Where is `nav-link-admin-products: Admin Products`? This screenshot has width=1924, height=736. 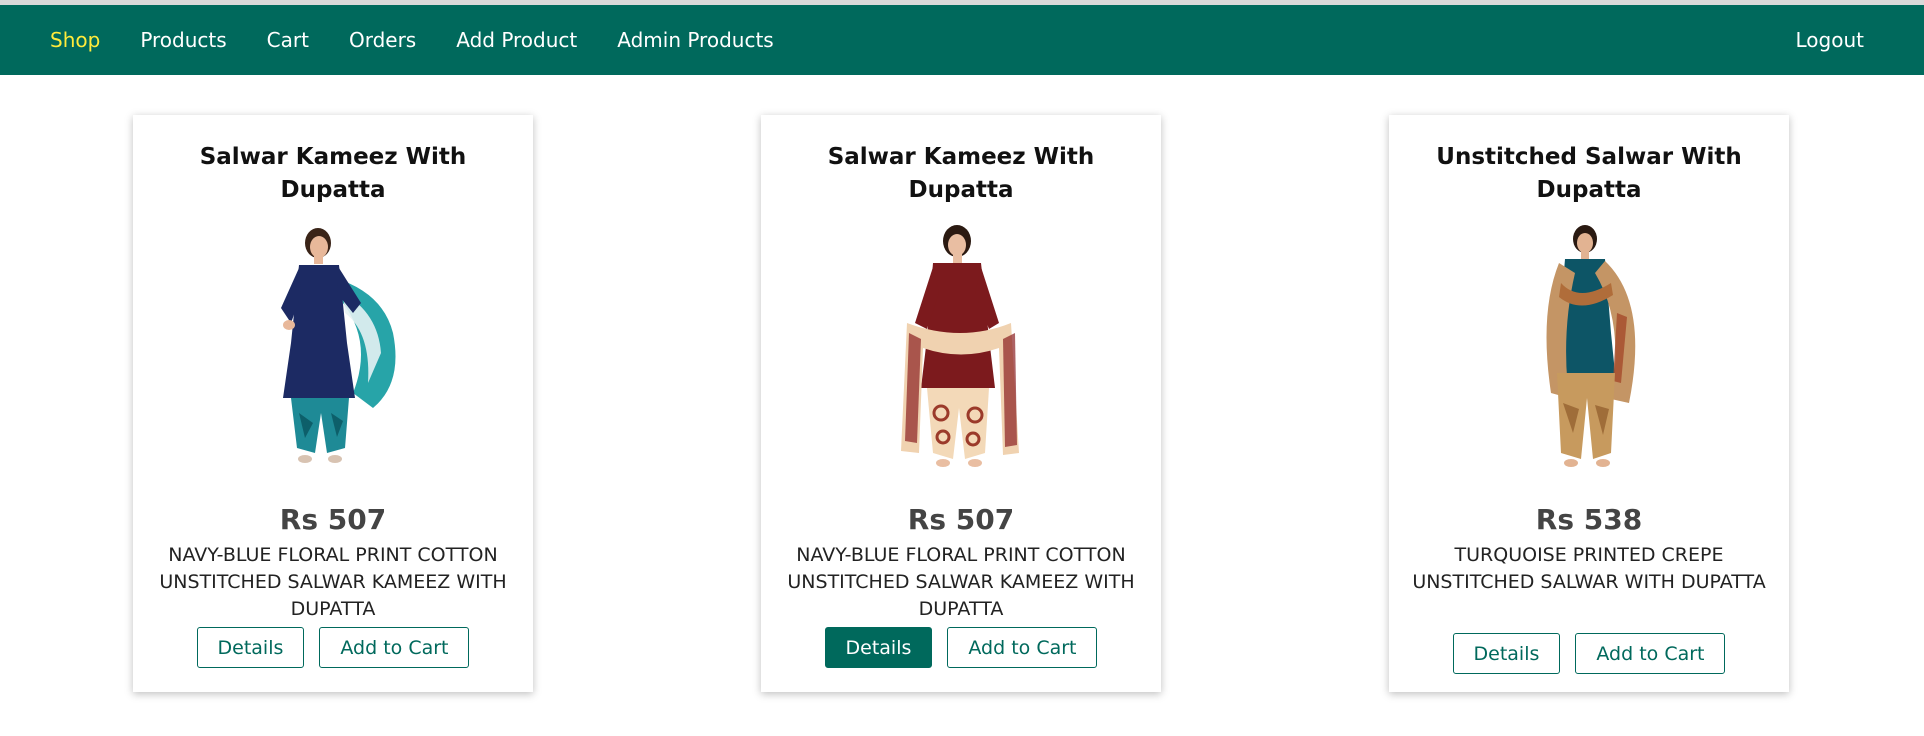 nav-link-admin-products: Admin Products is located at coordinates (695, 40).